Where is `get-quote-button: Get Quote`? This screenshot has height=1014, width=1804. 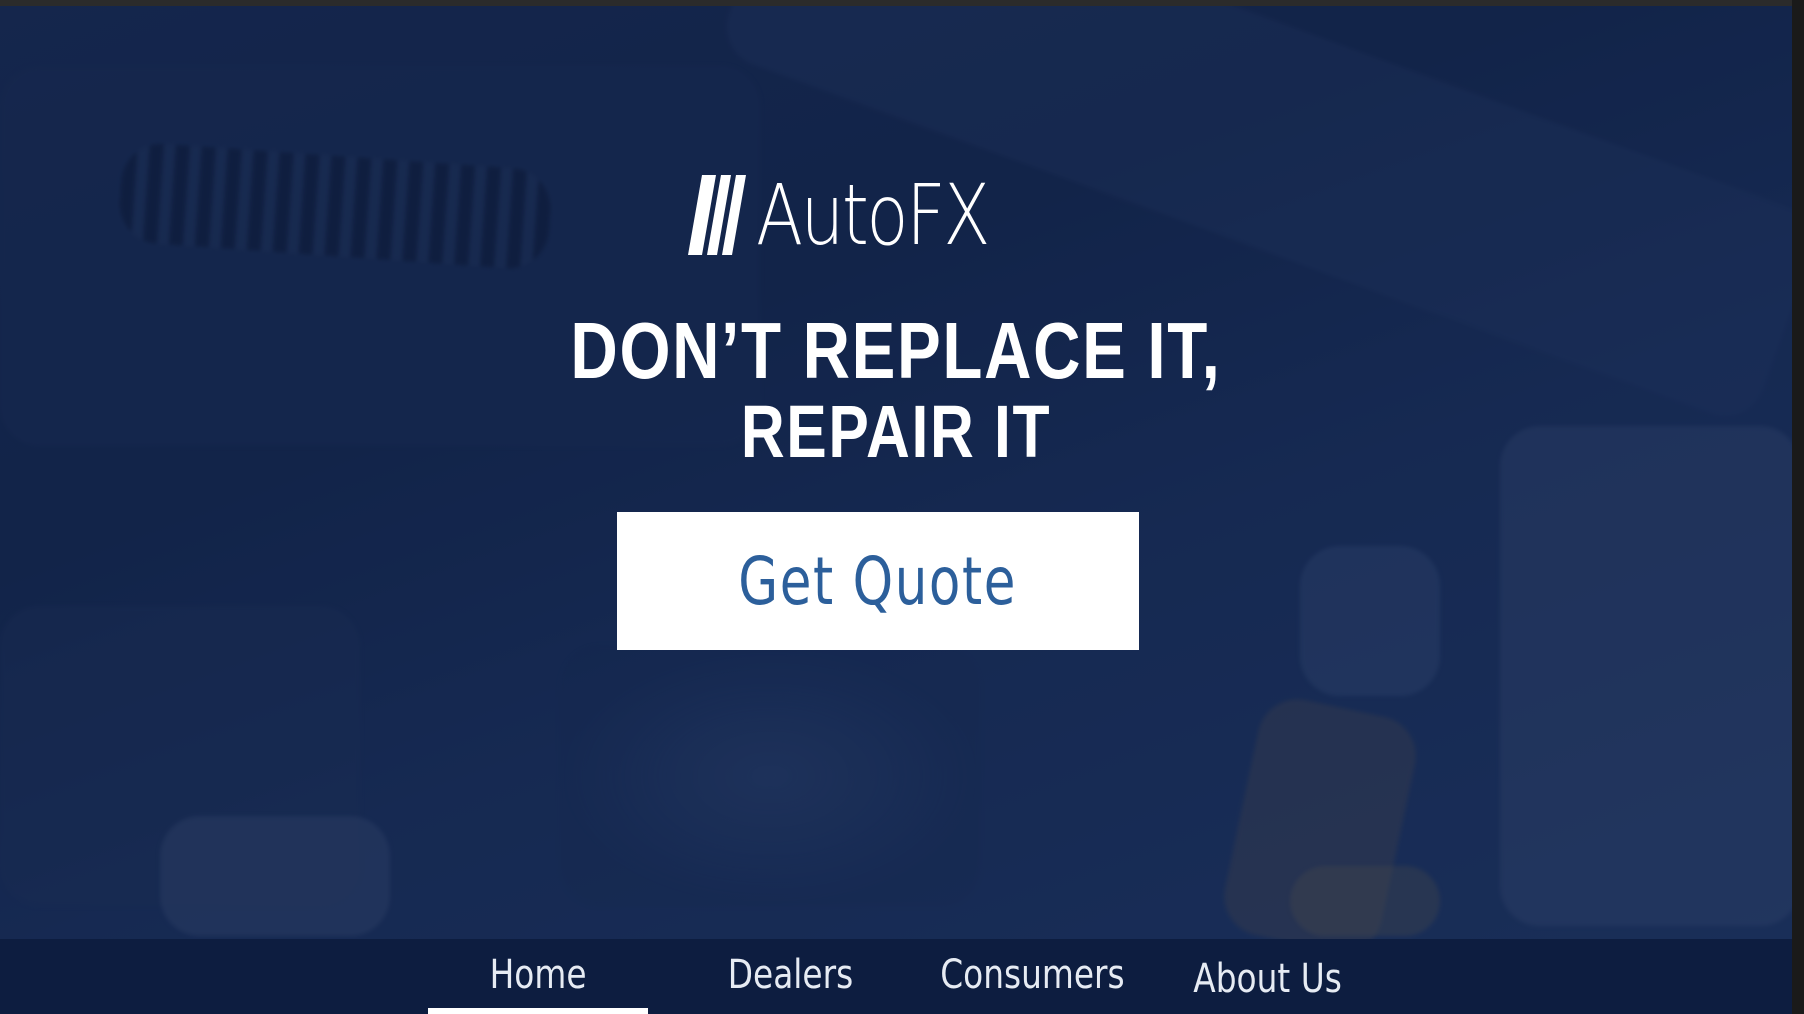 get-quote-button: Get Quote is located at coordinates (878, 581).